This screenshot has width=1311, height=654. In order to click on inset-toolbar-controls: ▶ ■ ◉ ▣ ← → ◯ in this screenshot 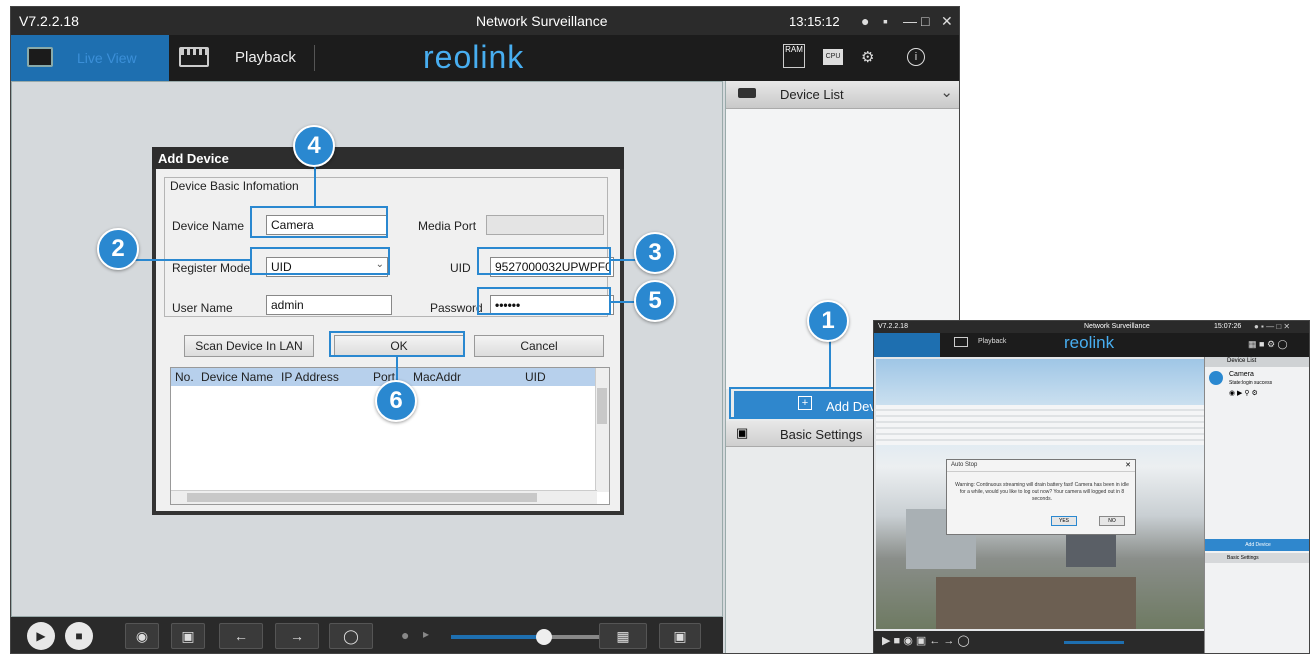, I will do `click(926, 640)`.